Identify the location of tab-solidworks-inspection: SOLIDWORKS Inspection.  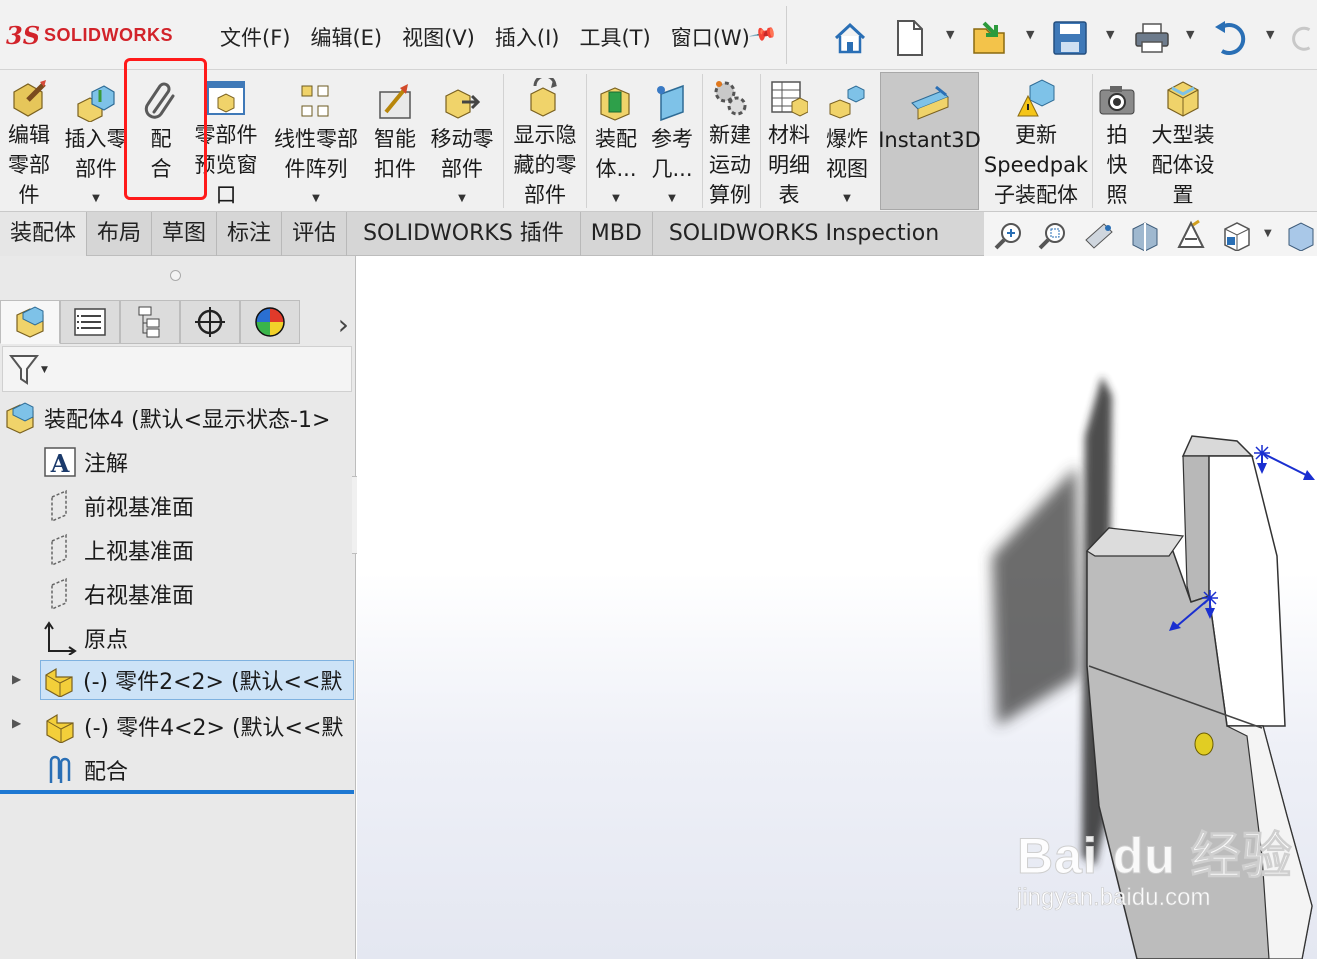
(804, 234).